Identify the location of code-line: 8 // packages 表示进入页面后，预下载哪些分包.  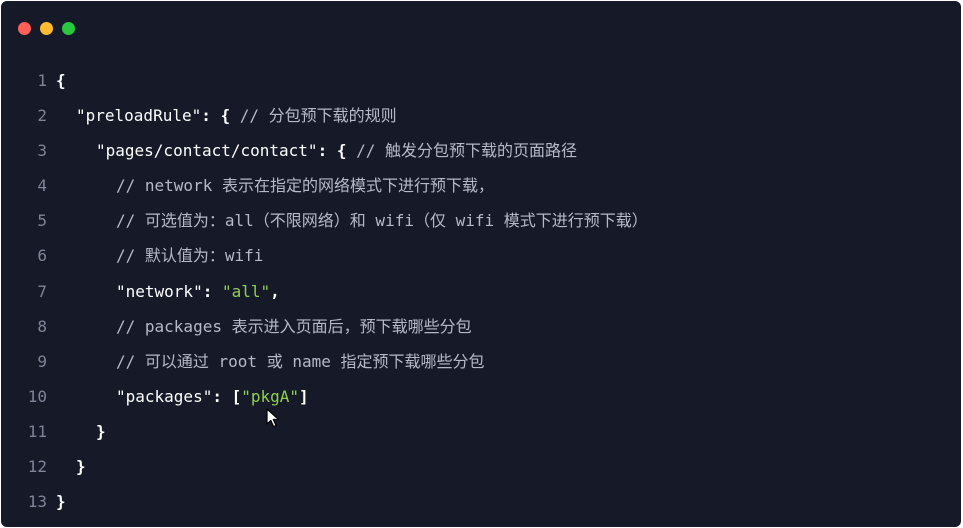
(481, 326).